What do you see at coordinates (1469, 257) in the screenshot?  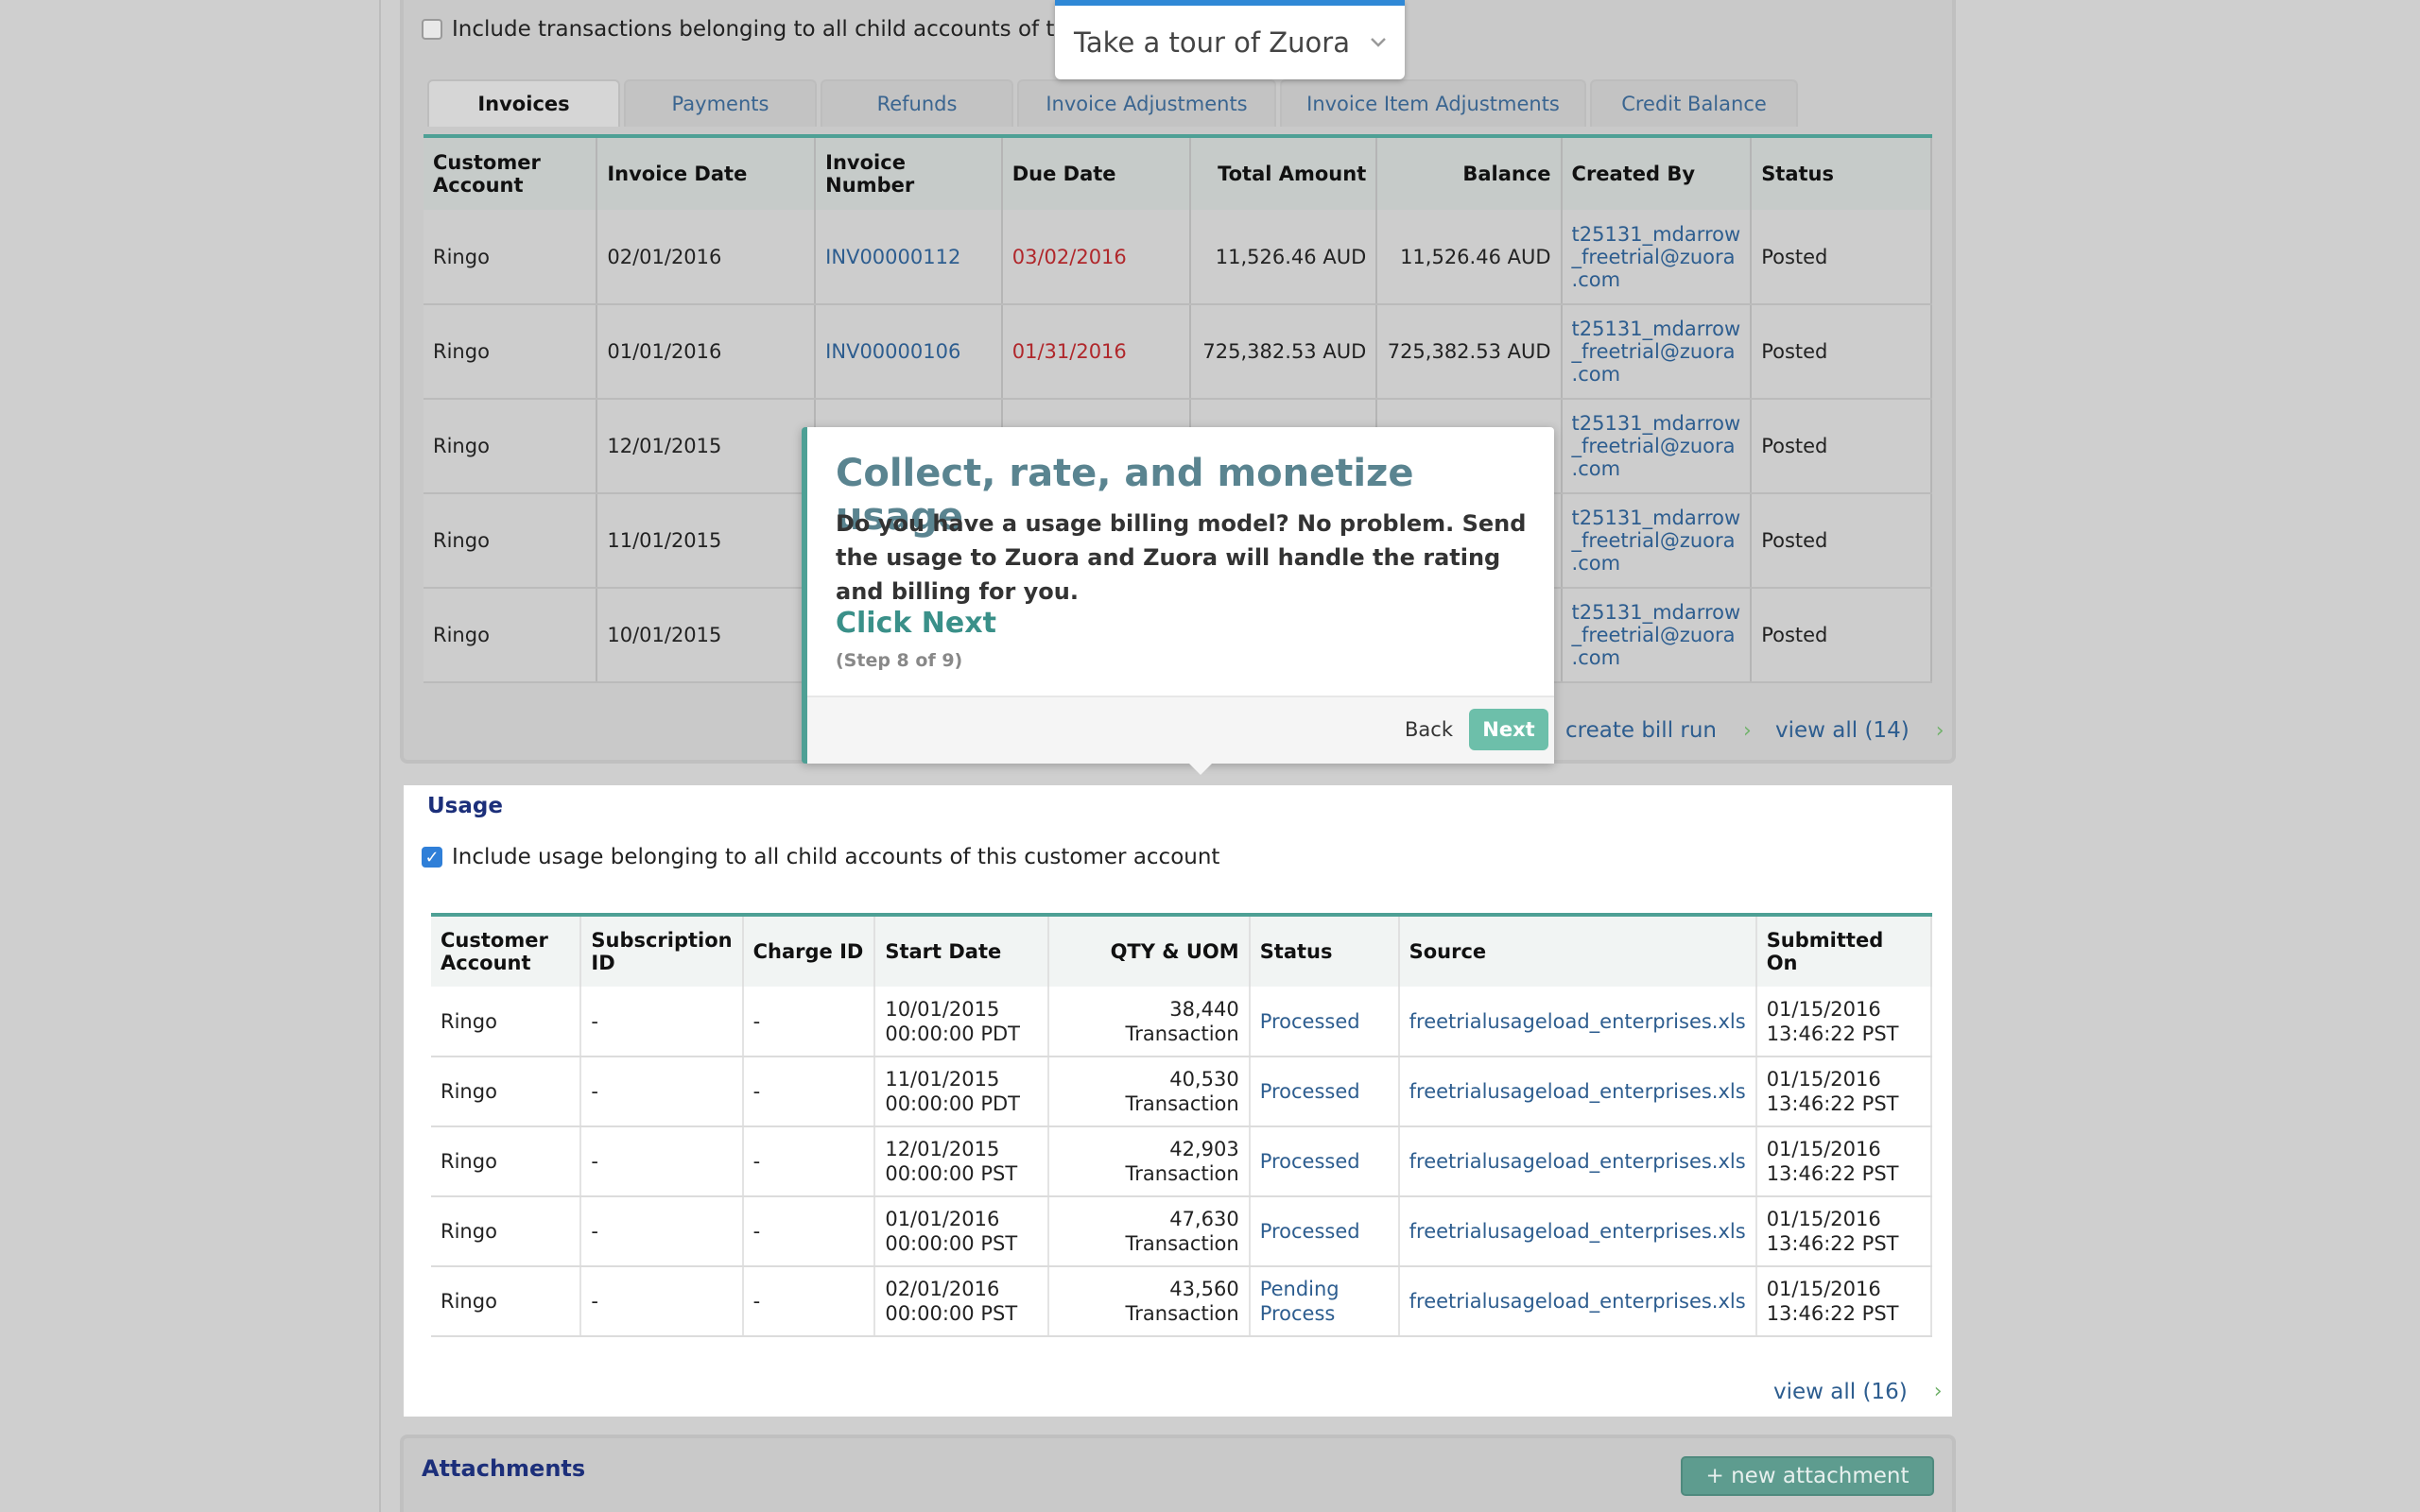 I see `cell-balance: 11,526.46 AUD` at bounding box center [1469, 257].